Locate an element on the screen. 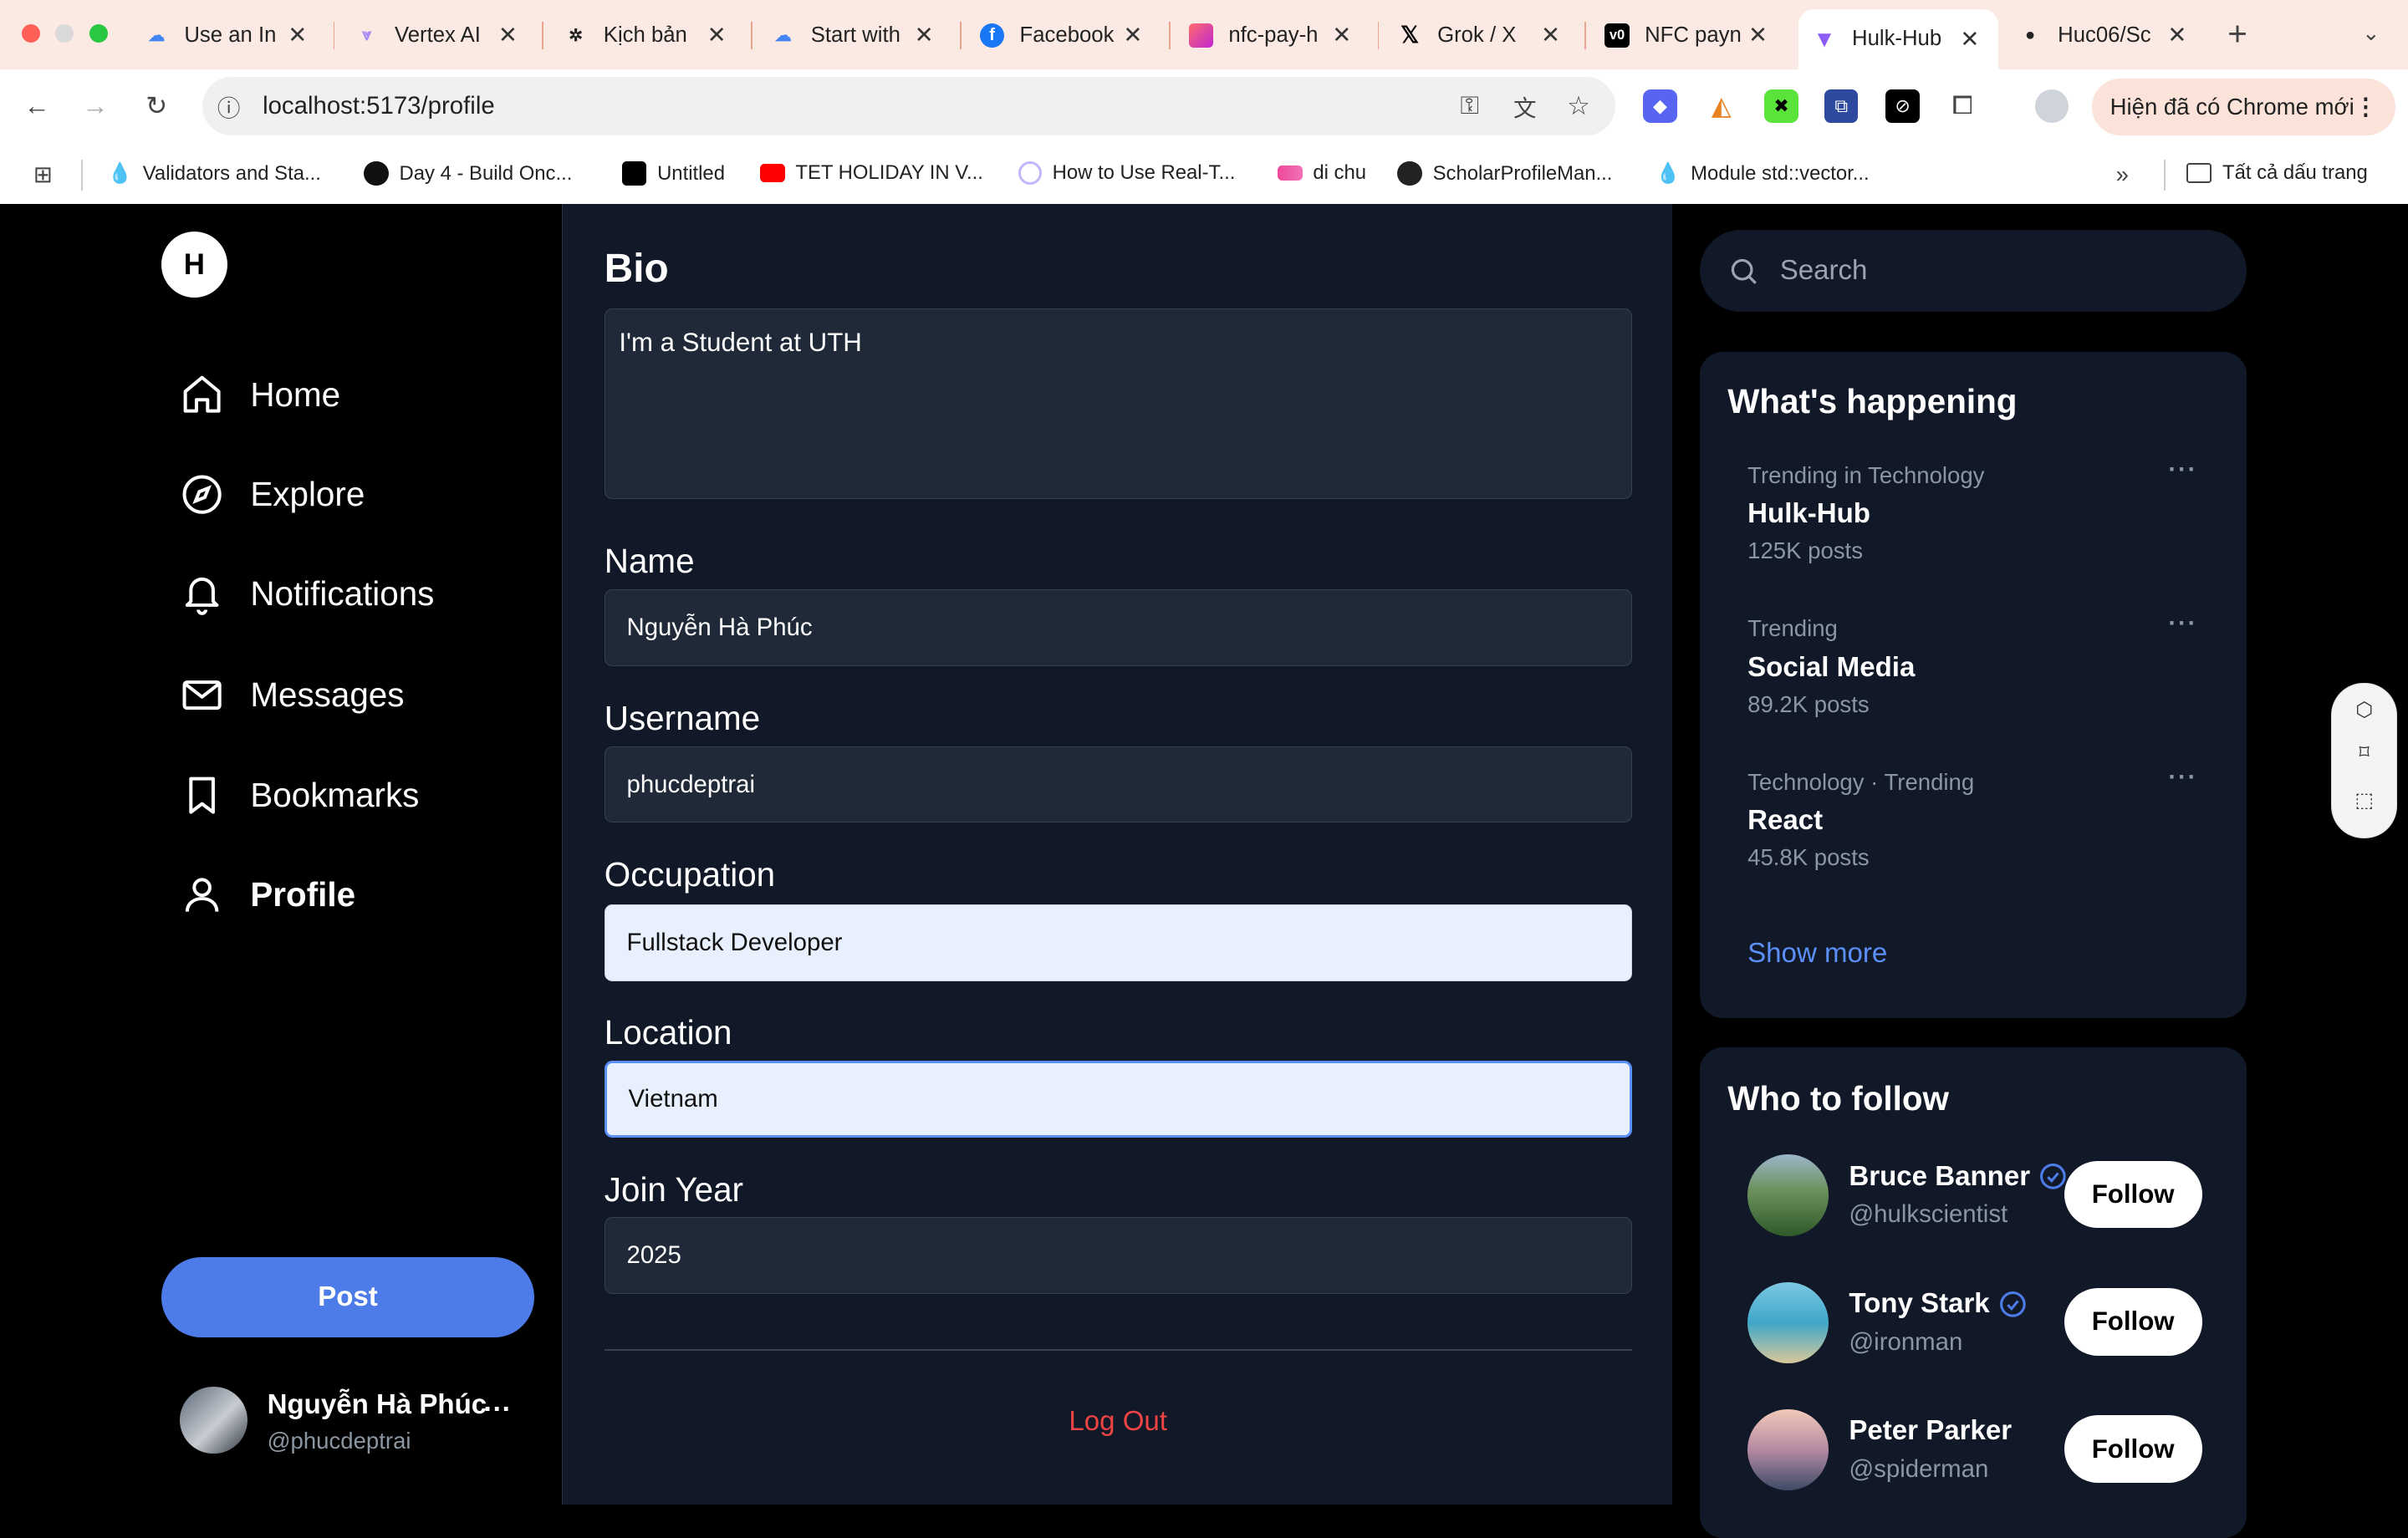  app-logo: H is located at coordinates (194, 265).